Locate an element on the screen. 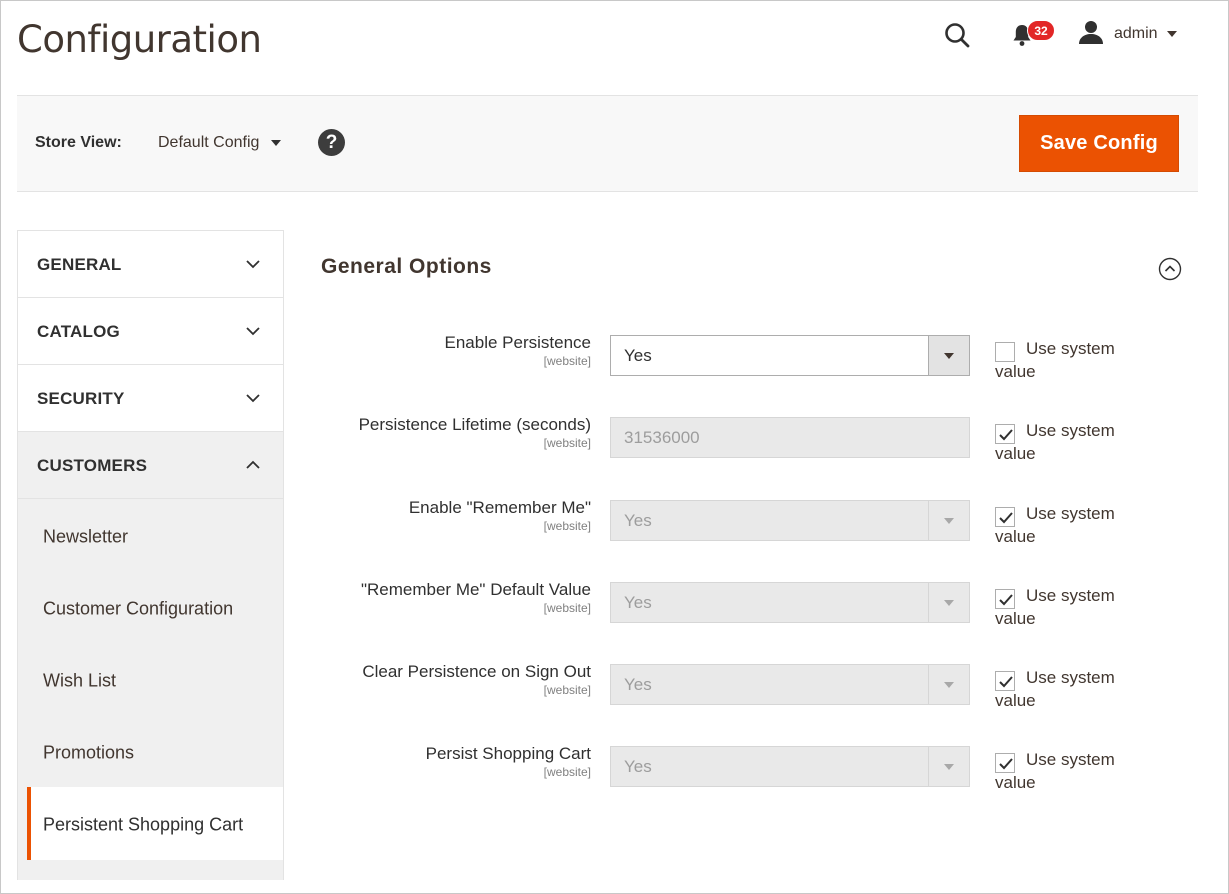 This screenshot has height=894, width=1229. field-label-block: Enable Persistence [website] is located at coordinates (431, 351).